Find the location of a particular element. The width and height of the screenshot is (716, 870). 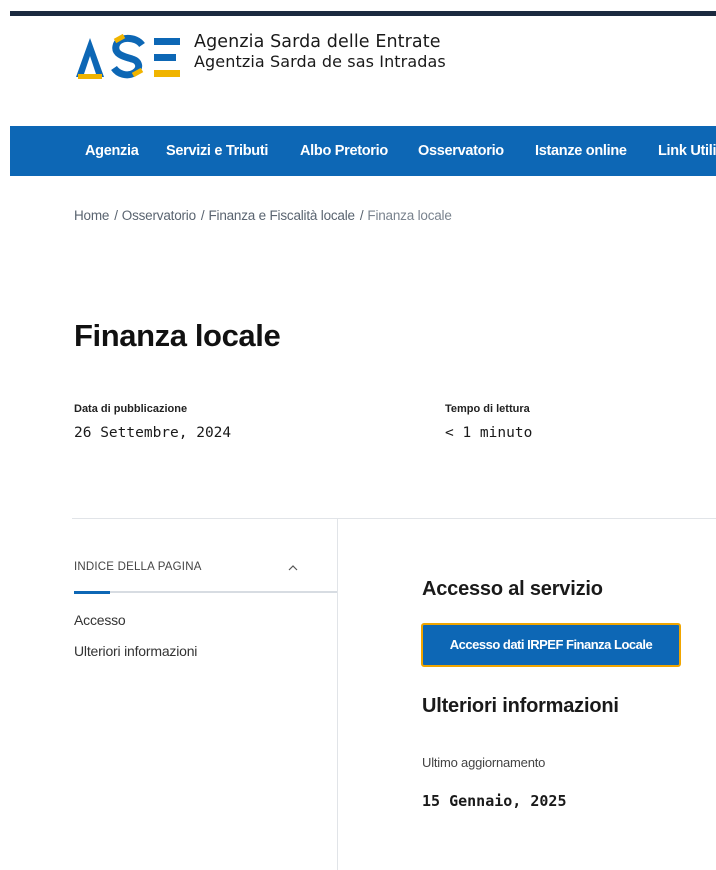

toc-link-ulteriori-informazioni: Ulteriori informazioni is located at coordinates (135, 651).